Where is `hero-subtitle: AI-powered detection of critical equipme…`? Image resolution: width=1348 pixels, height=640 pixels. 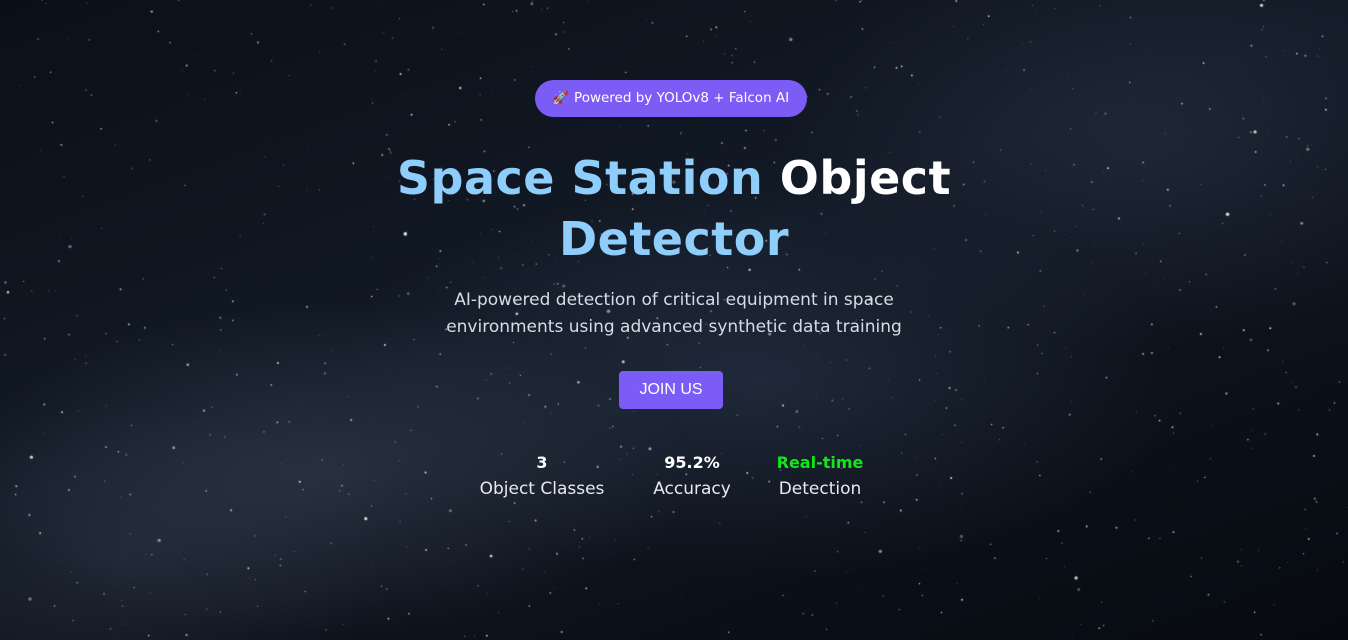
hero-subtitle: AI-powered detection of critical equipme… is located at coordinates (674, 314).